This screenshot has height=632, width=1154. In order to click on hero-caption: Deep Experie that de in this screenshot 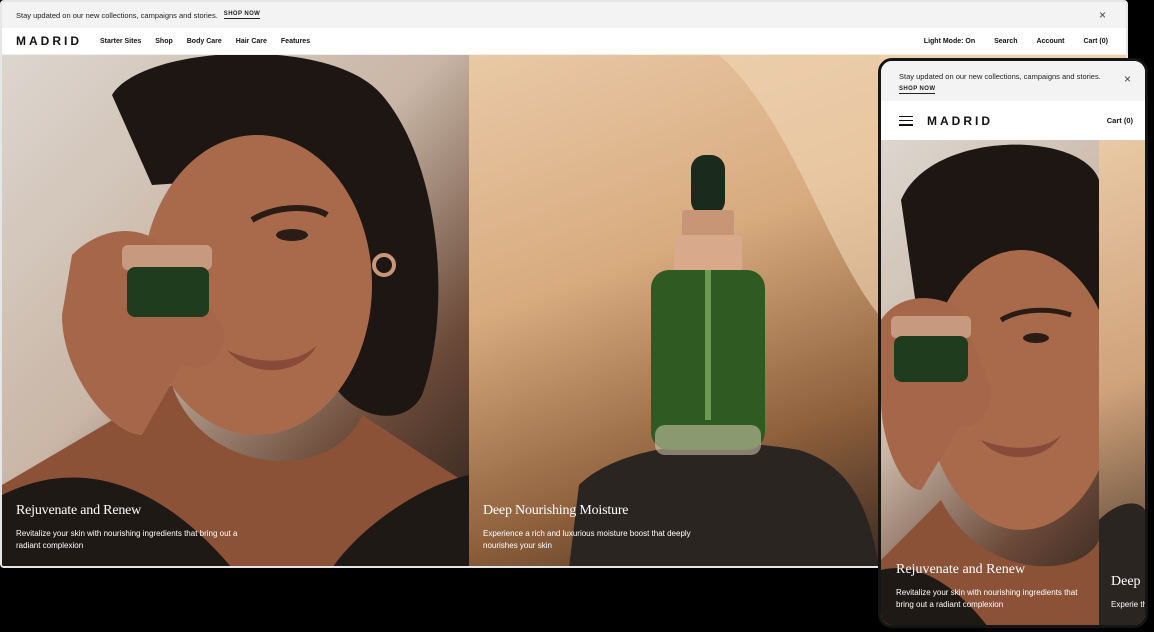, I will do `click(1128, 592)`.